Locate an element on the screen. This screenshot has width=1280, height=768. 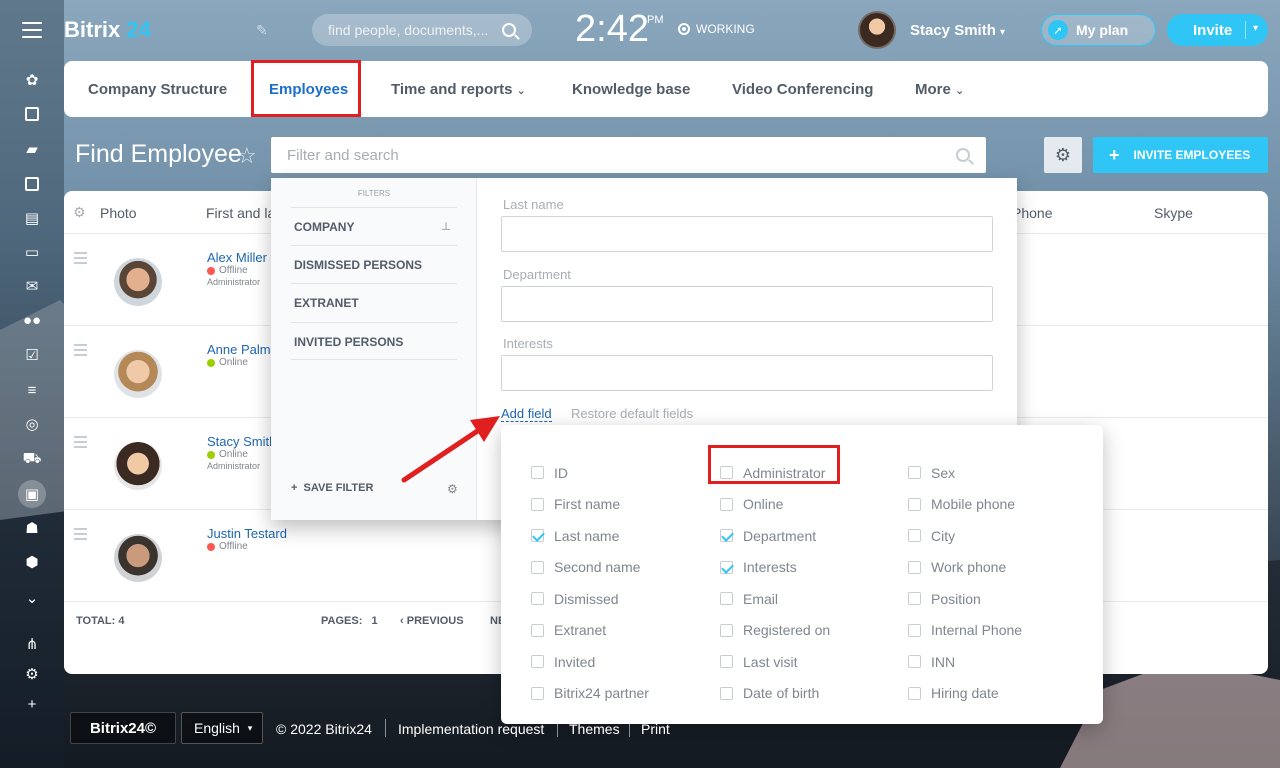
field-option-second-name: Second name is located at coordinates (590, 568).